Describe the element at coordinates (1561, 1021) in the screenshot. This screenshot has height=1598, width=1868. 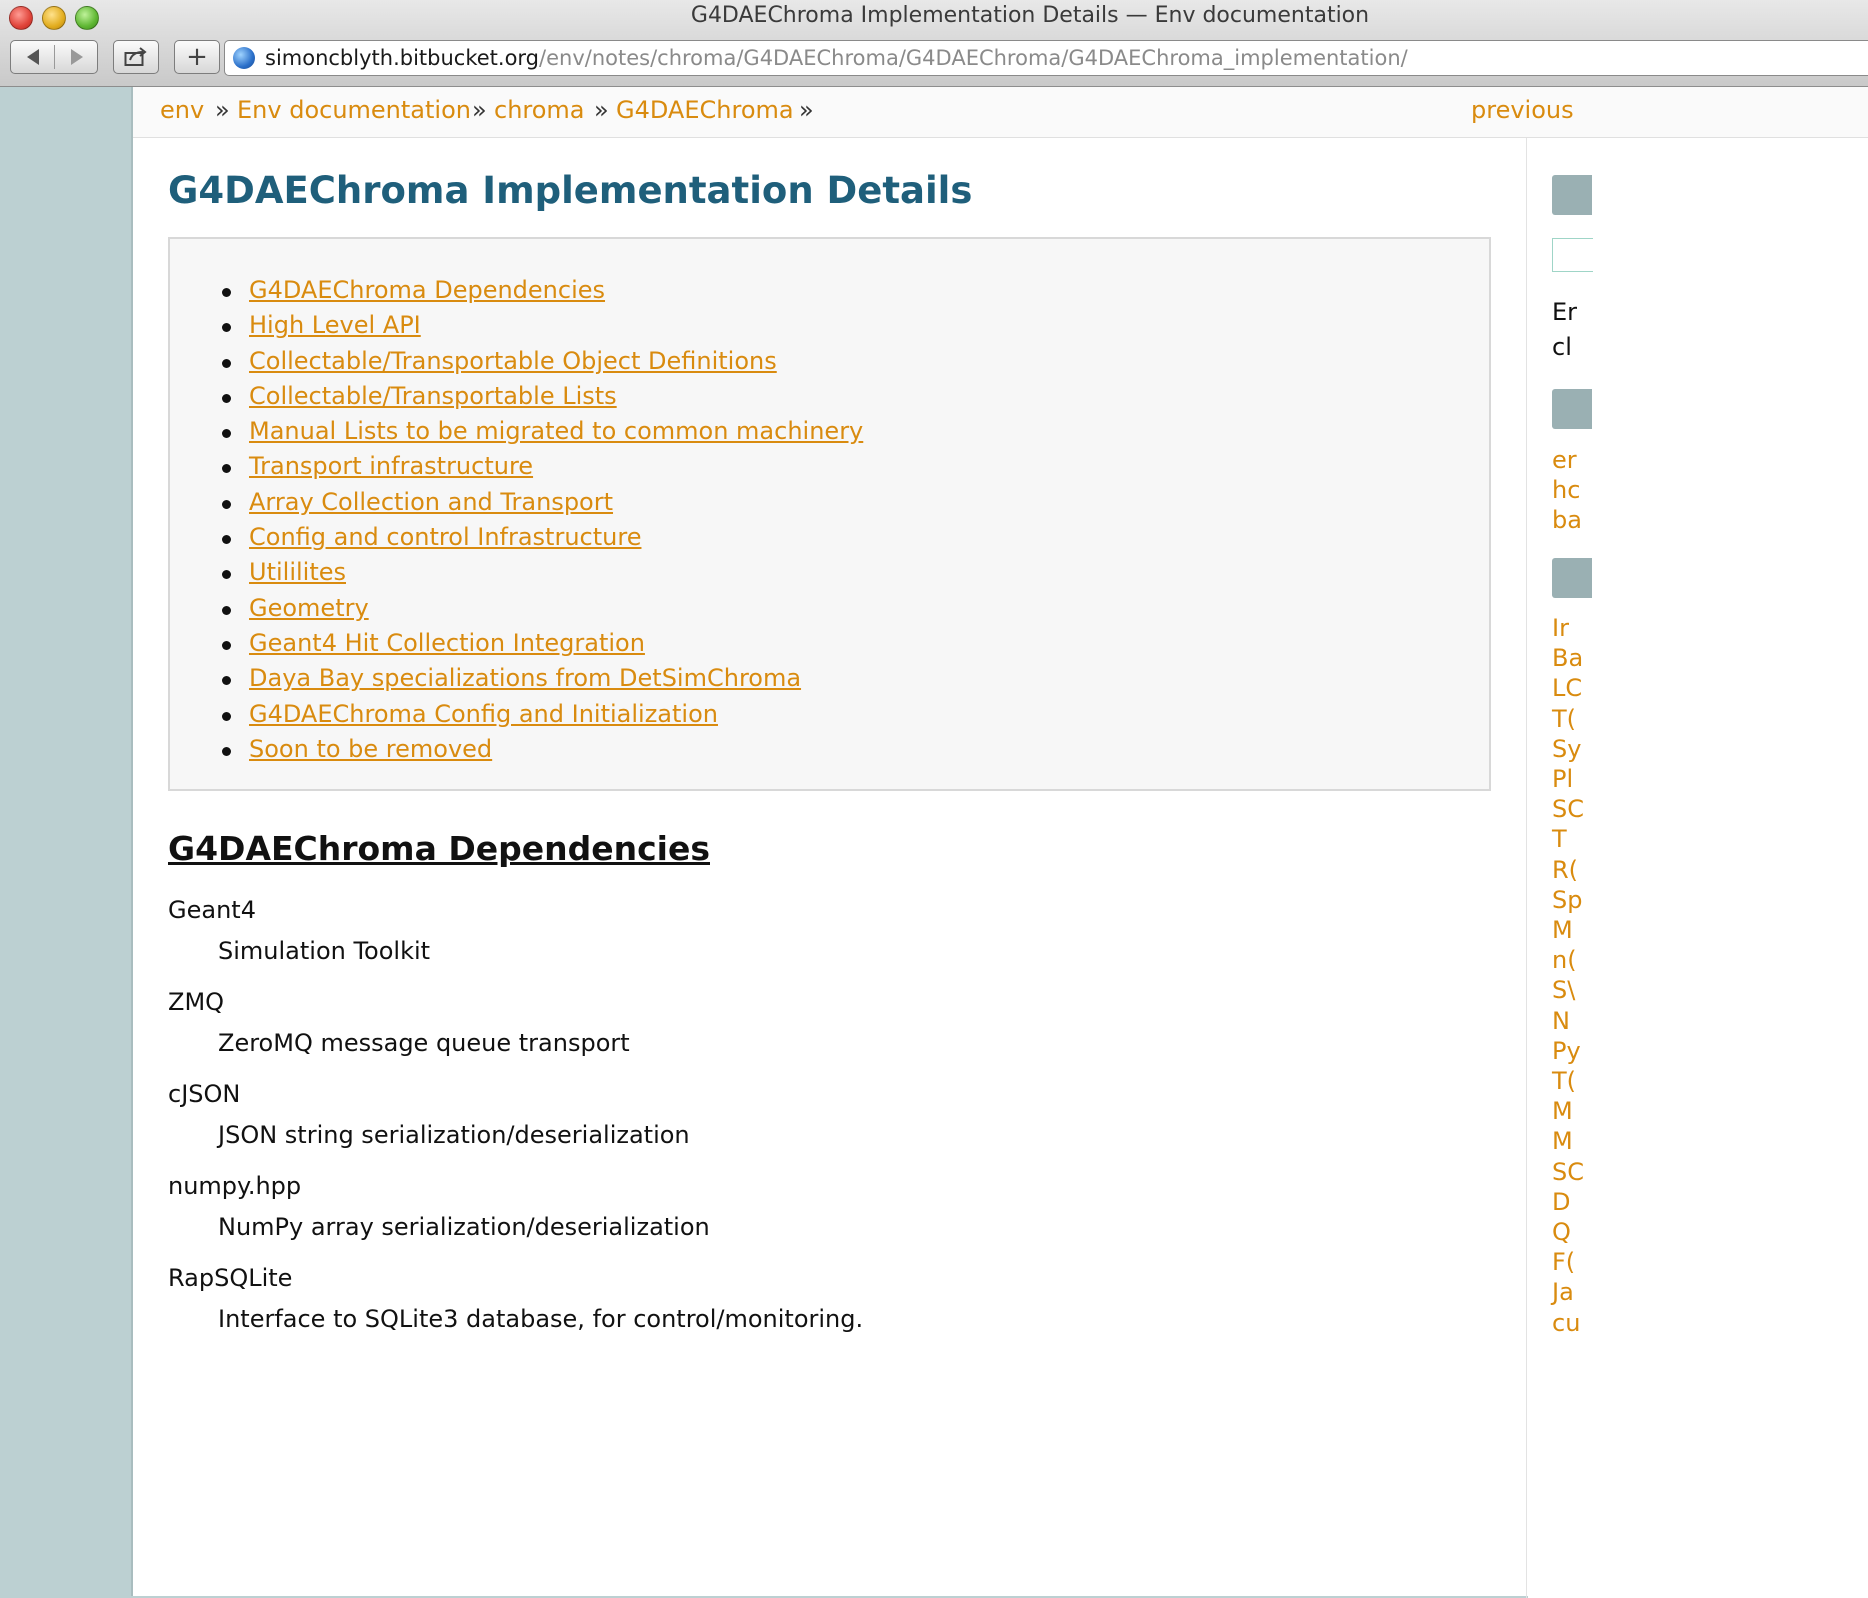
I see `sidebar-link: N` at that location.